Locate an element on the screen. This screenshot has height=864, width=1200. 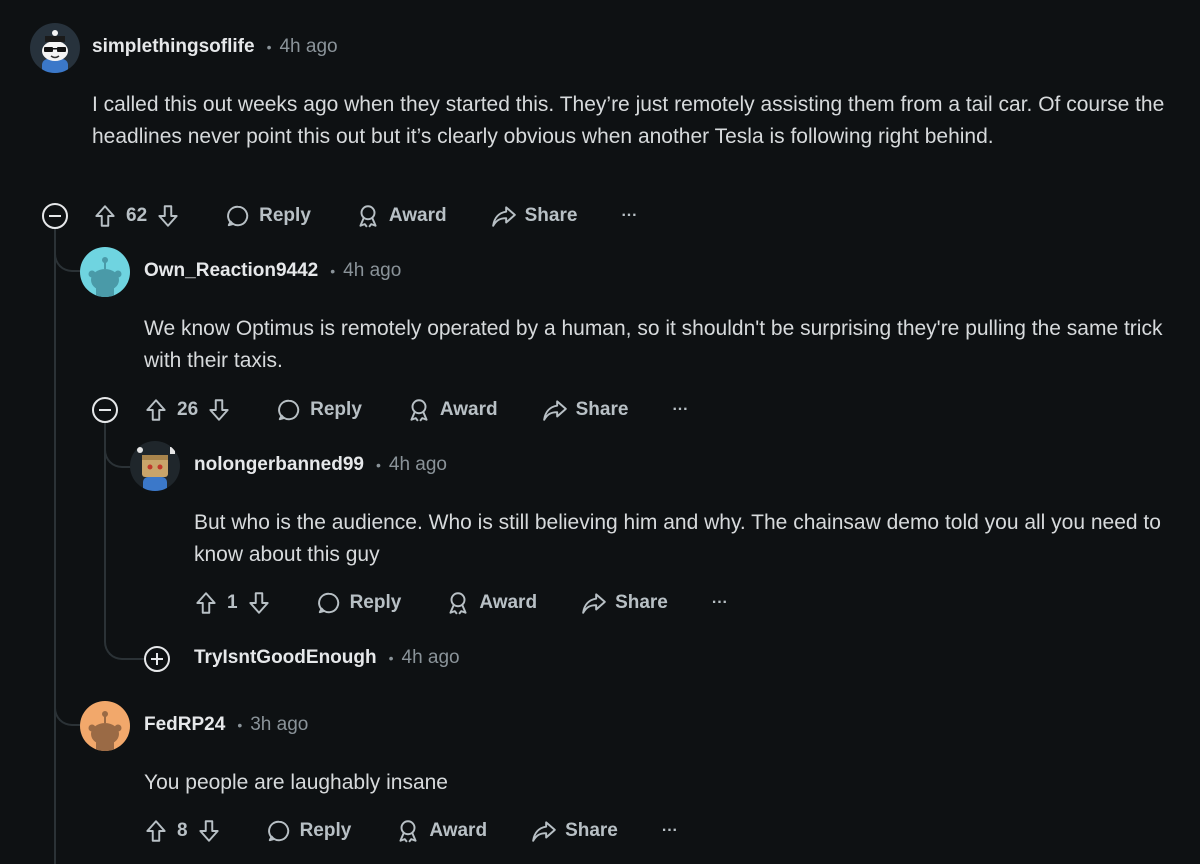
comment-actions: 8 Reply Award Share ··· is located at coordinates (410, 831).